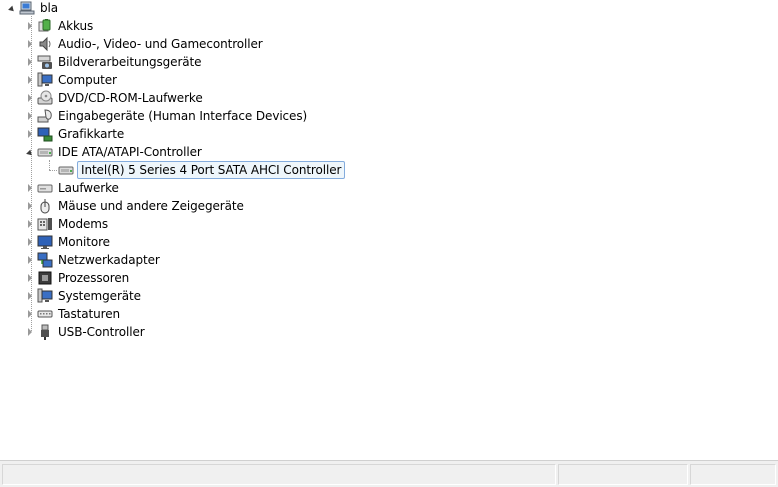  Describe the element at coordinates (45, 116) in the screenshot. I see `hid-icon` at that location.